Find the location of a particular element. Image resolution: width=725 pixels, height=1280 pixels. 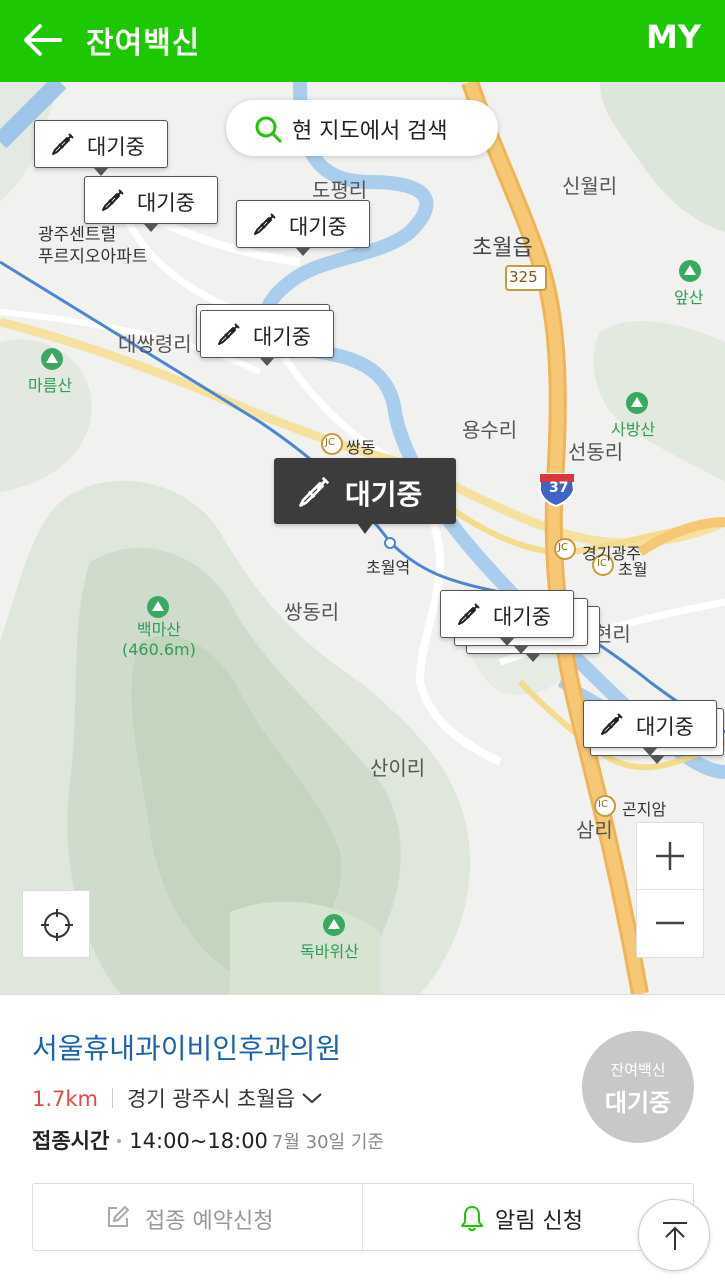

plus-icon is located at coordinates (670, 856).